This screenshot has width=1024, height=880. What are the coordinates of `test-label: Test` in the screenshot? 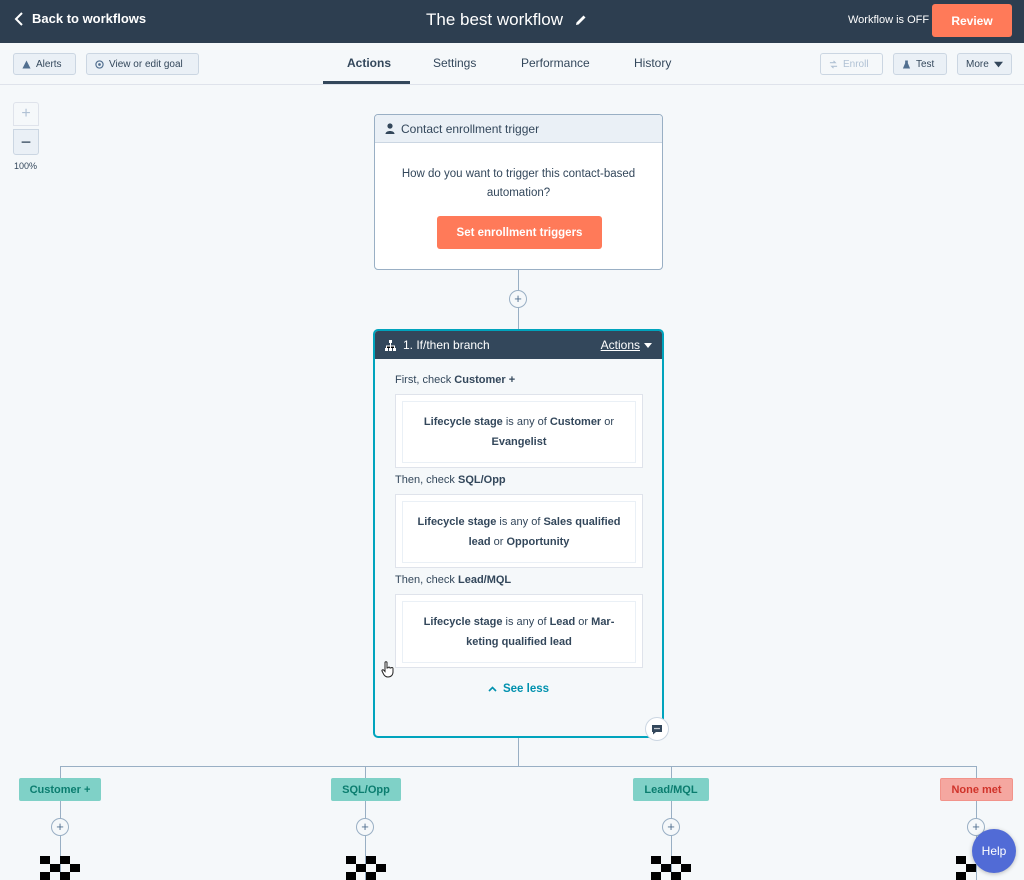 It's located at (925, 64).